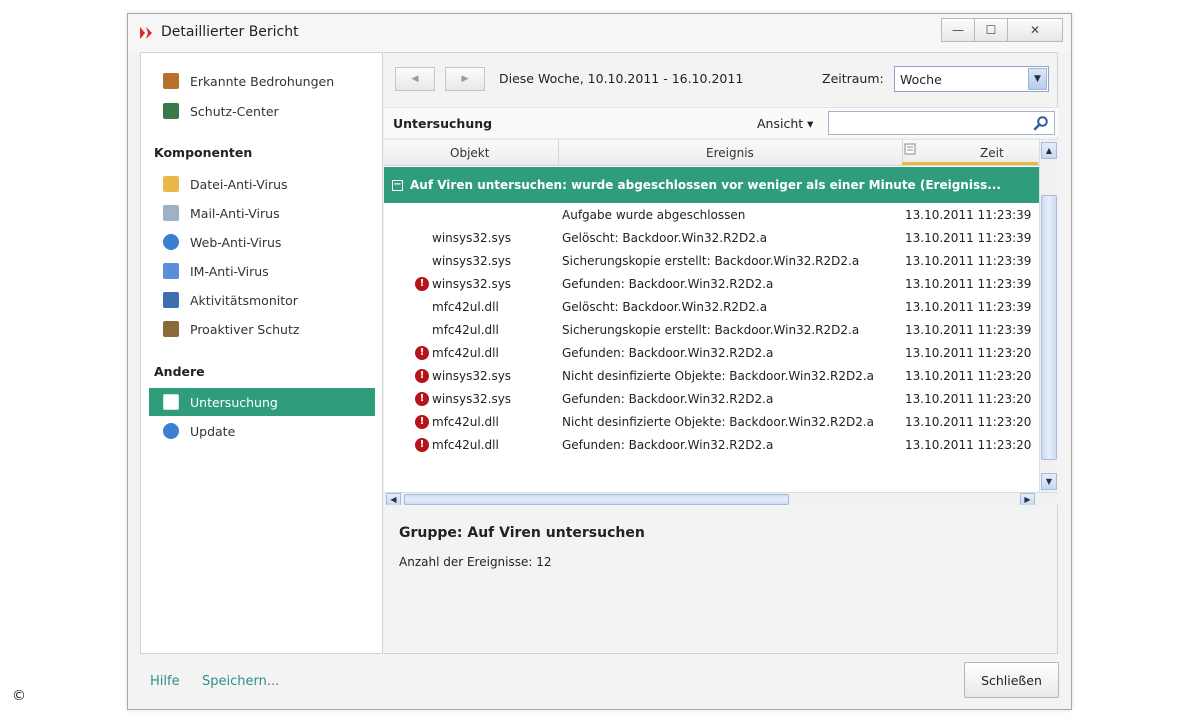 The width and height of the screenshot is (1200, 720). I want to click on sidebar-item-threats: Erkannte Bedrohungen, so click(262, 81).